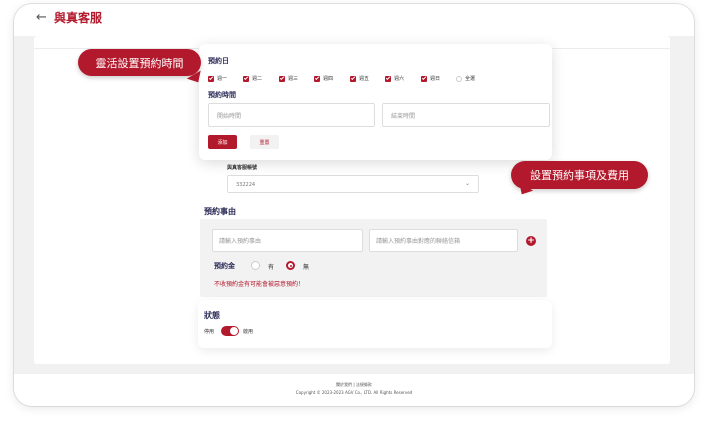  Describe the element at coordinates (271, 267) in the screenshot. I see `deposit-yes-label: 有` at that location.